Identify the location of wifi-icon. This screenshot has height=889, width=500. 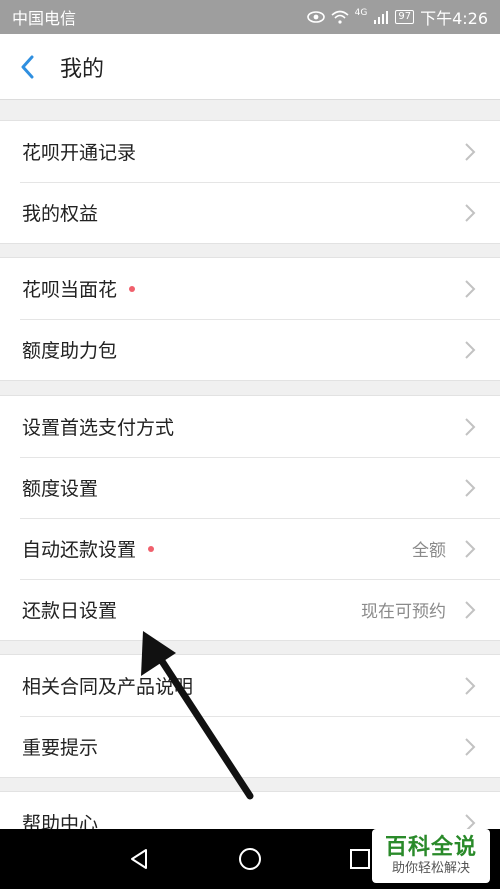
(340, 17).